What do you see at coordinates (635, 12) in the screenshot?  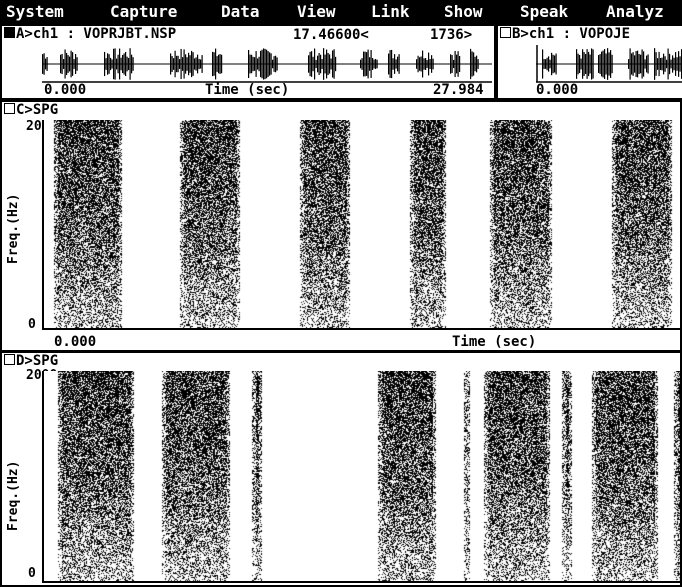 I see `menu-analyze: Analyz` at bounding box center [635, 12].